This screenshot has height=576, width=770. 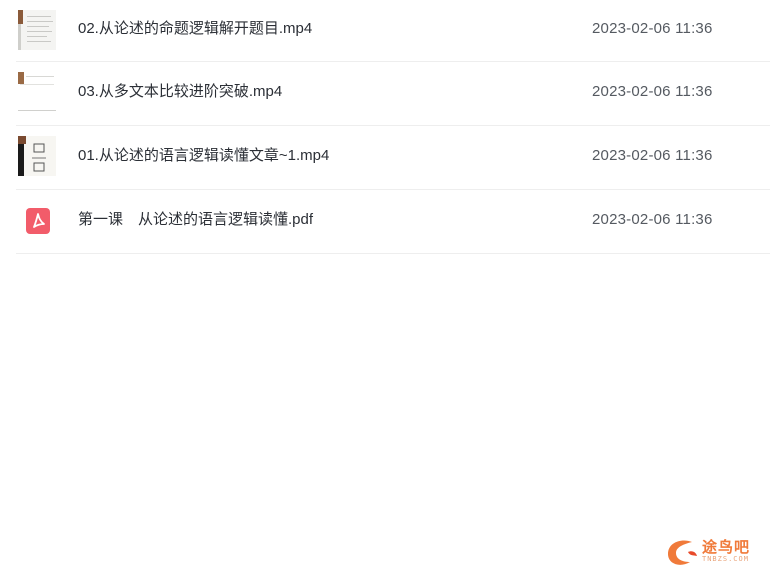 What do you see at coordinates (195, 220) in the screenshot?
I see `file-name: 第一课 从论述的语言逻辑读懂.pdf` at bounding box center [195, 220].